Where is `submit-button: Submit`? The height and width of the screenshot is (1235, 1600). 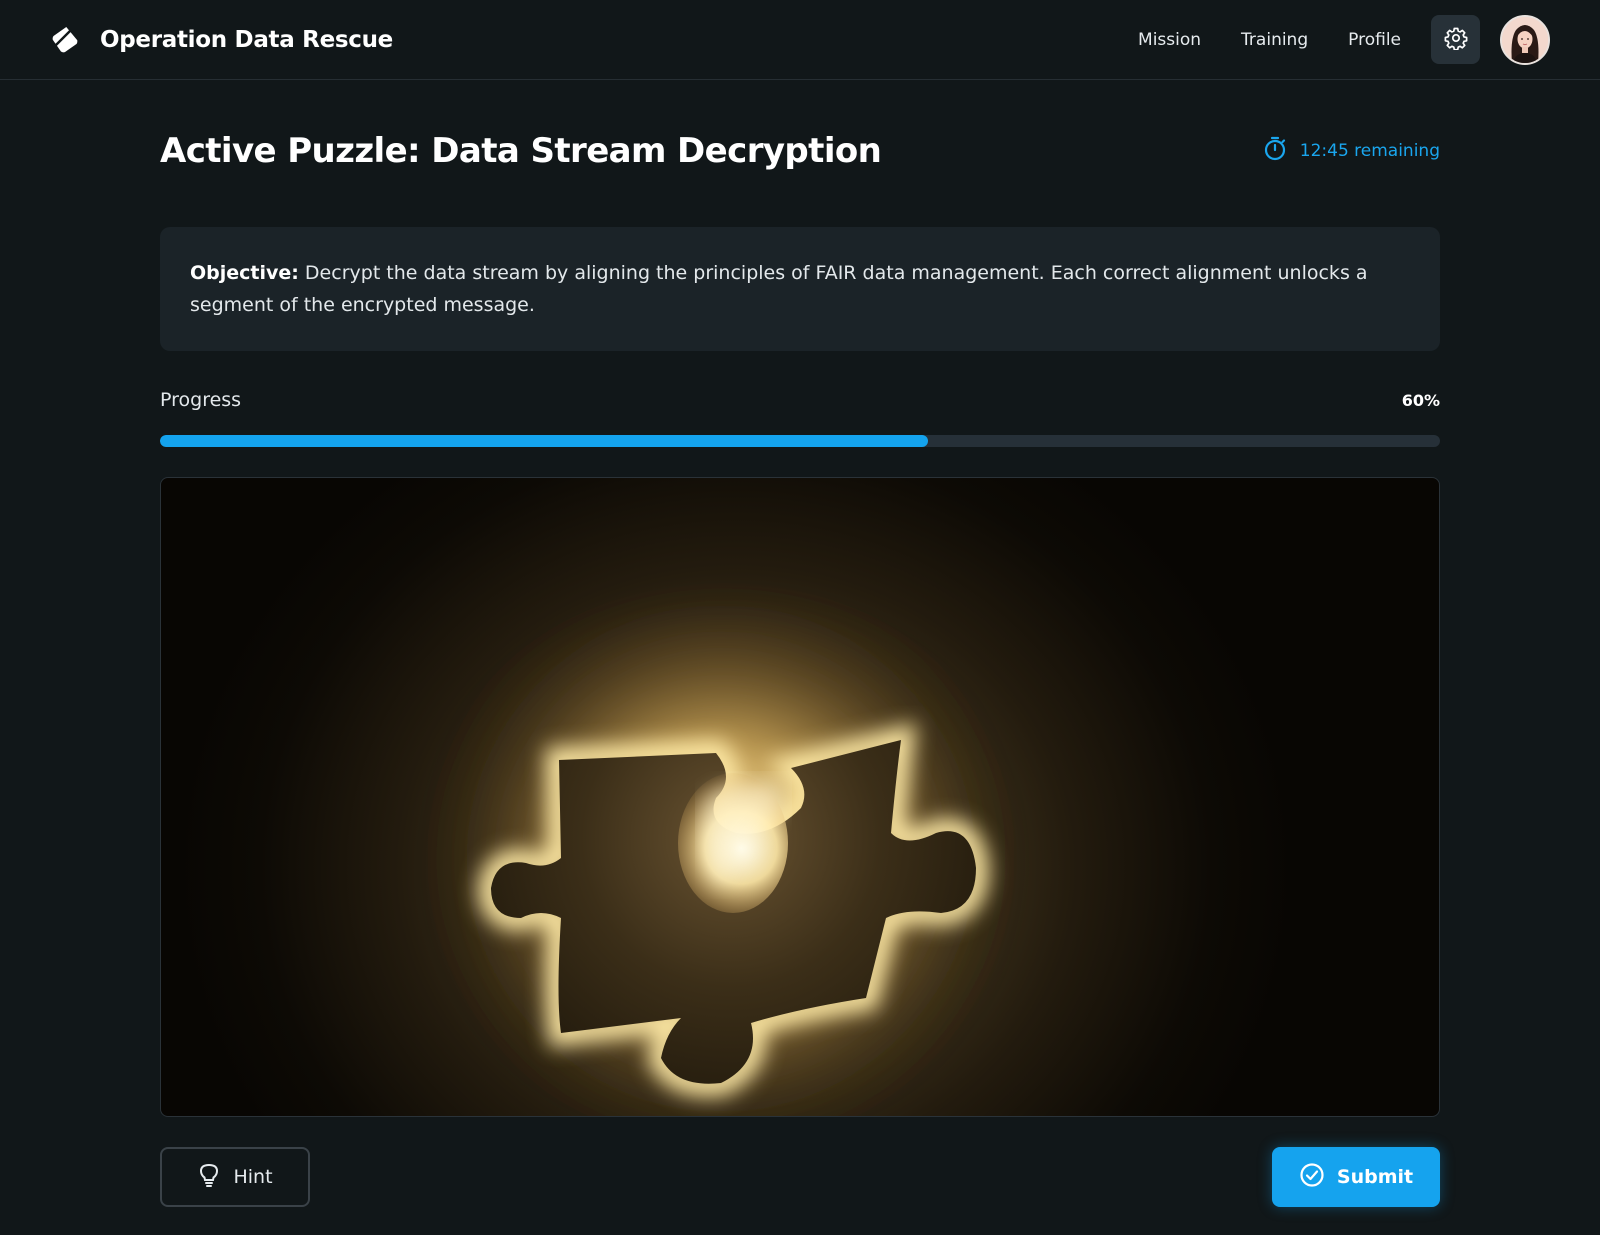 submit-button: Submit is located at coordinates (1356, 1177).